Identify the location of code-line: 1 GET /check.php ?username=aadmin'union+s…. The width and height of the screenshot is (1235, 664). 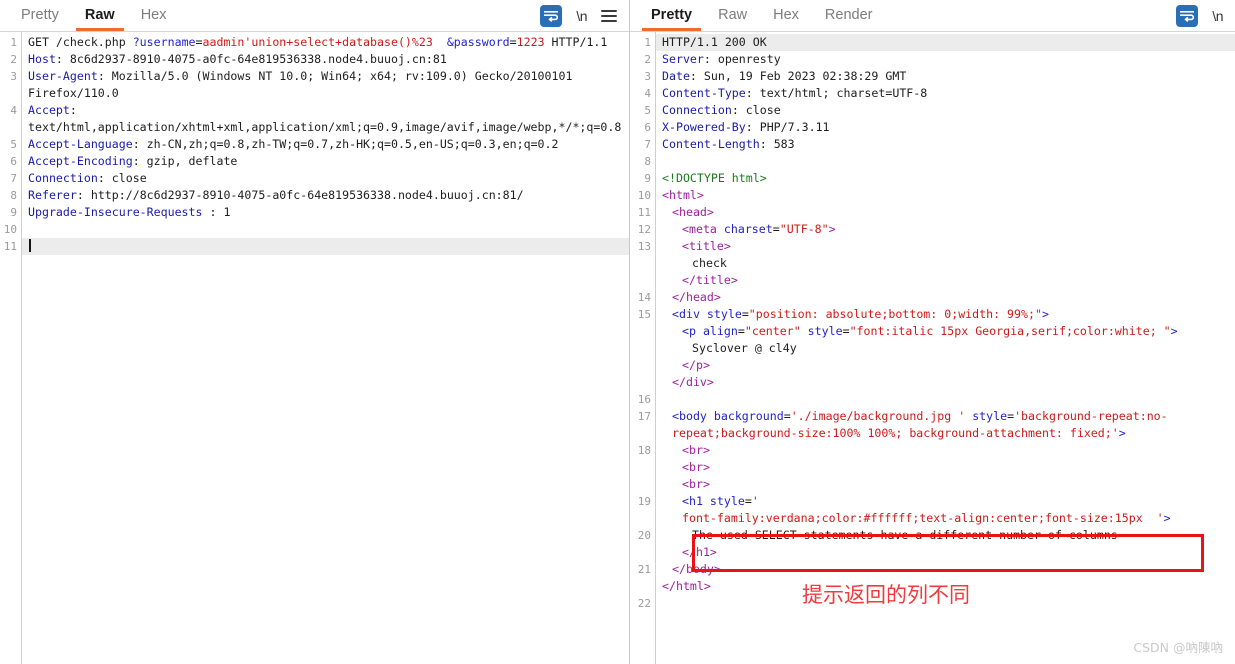
(314, 42).